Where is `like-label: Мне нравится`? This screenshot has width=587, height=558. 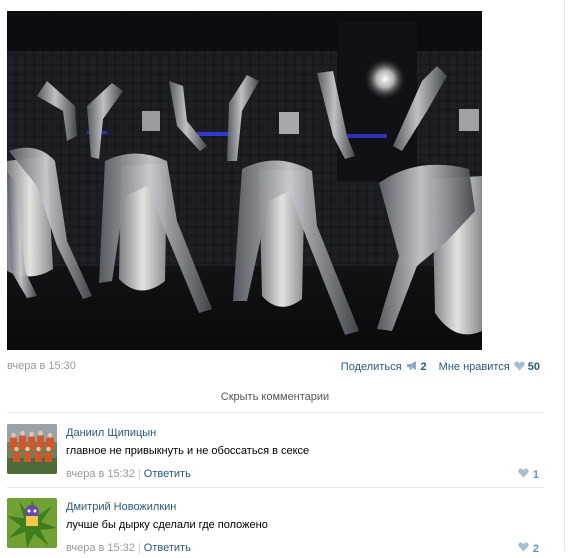 like-label: Мне нравится is located at coordinates (474, 367).